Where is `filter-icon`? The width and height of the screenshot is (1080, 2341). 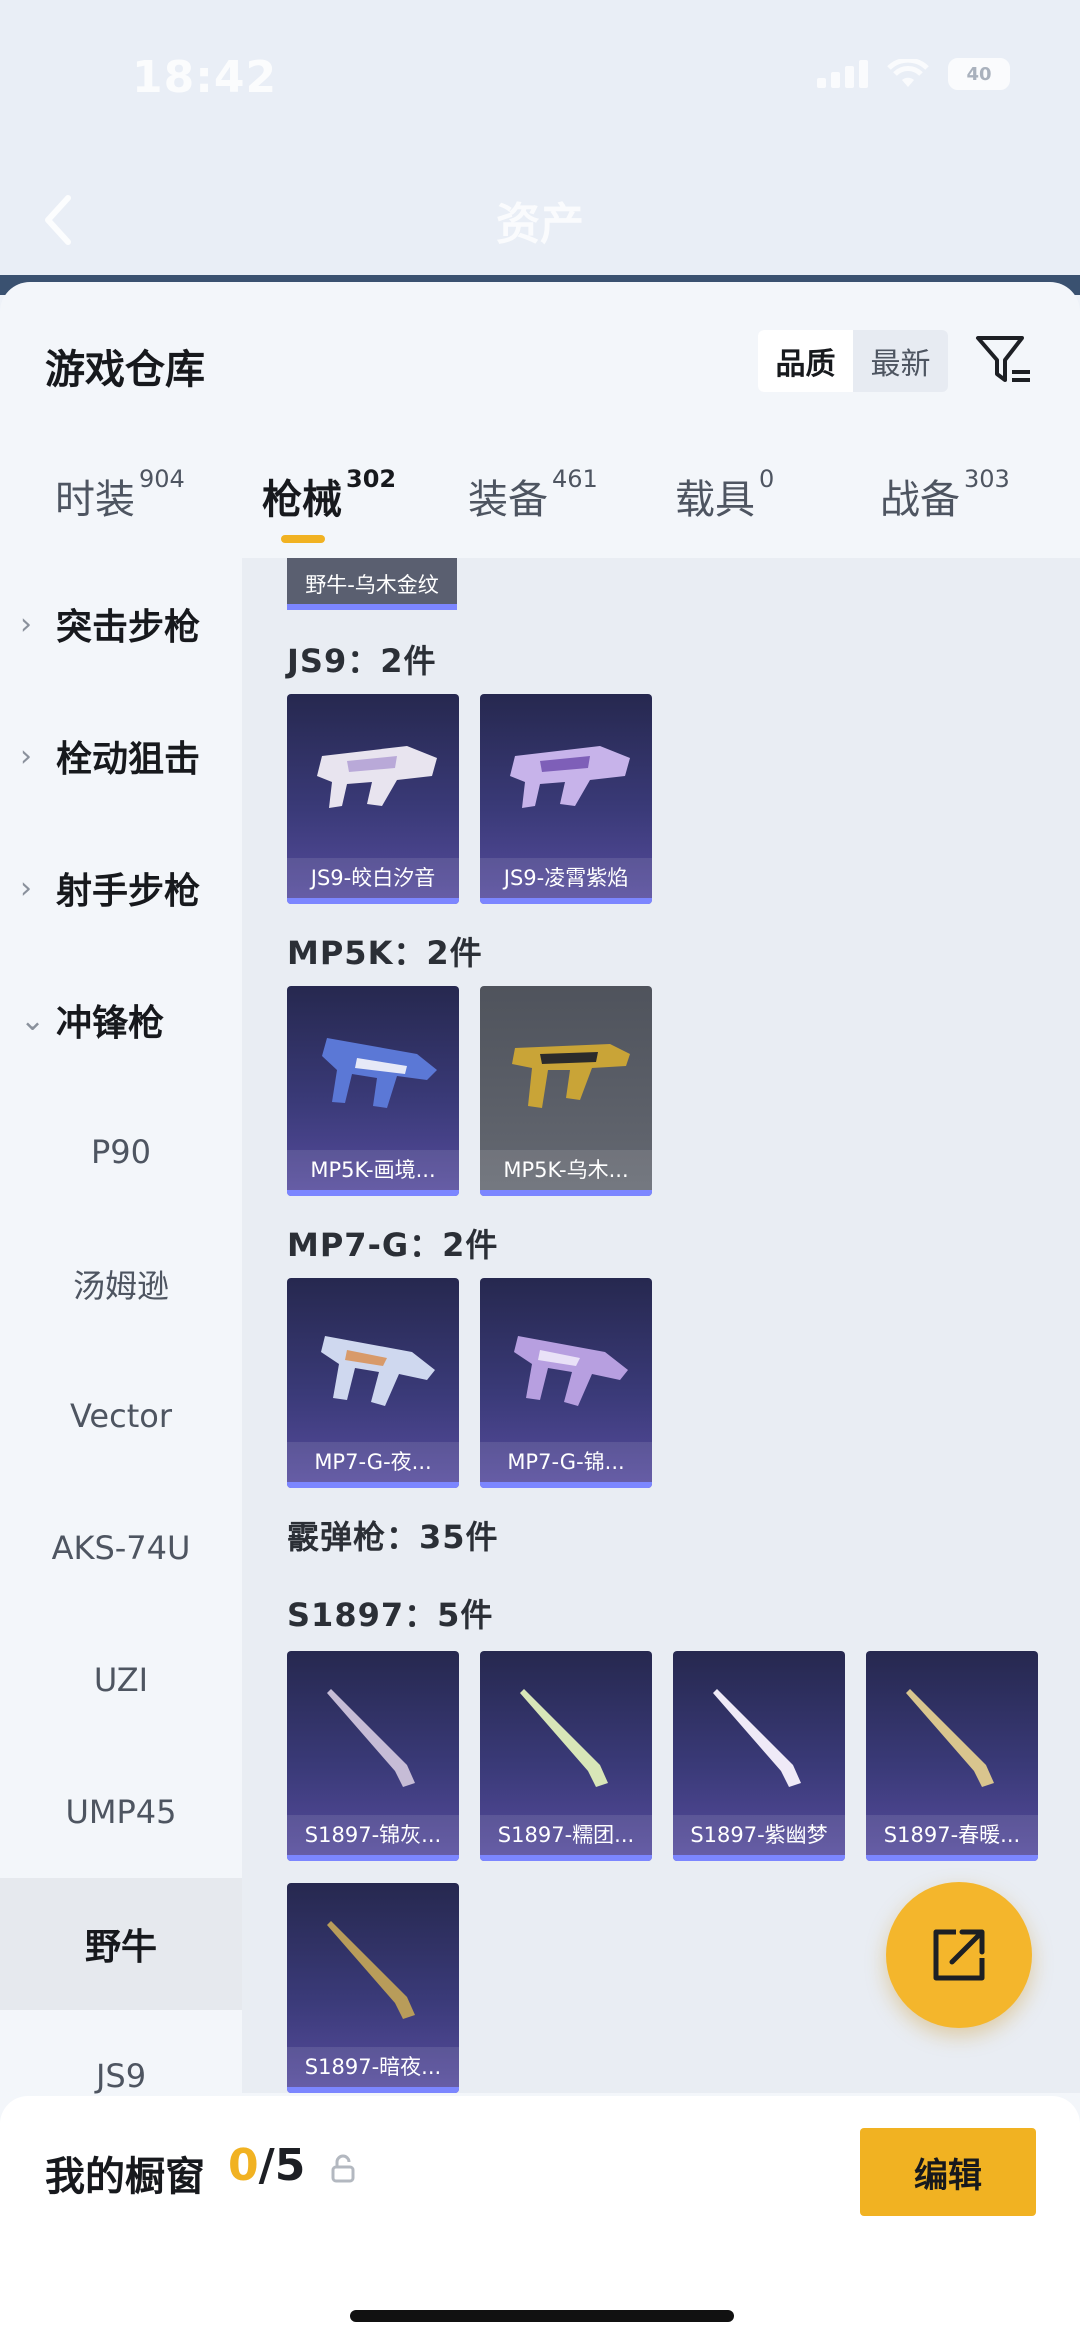 filter-icon is located at coordinates (1003, 359).